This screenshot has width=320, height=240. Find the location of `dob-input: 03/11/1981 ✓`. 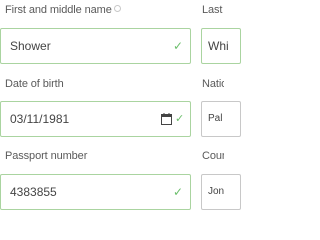

dob-input: 03/11/1981 ✓ is located at coordinates (95, 119).